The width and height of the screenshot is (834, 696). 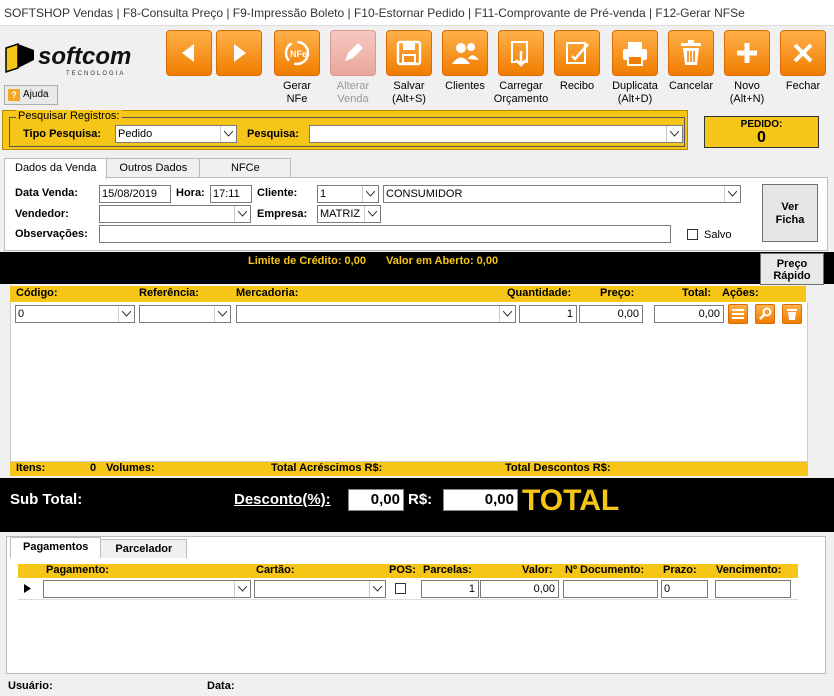 I want to click on edit-icon, so click(x=354, y=52).